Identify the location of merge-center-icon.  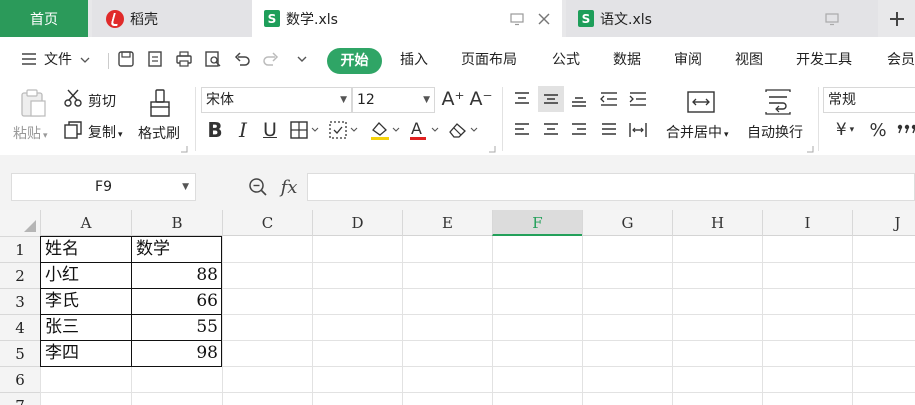
(701, 102).